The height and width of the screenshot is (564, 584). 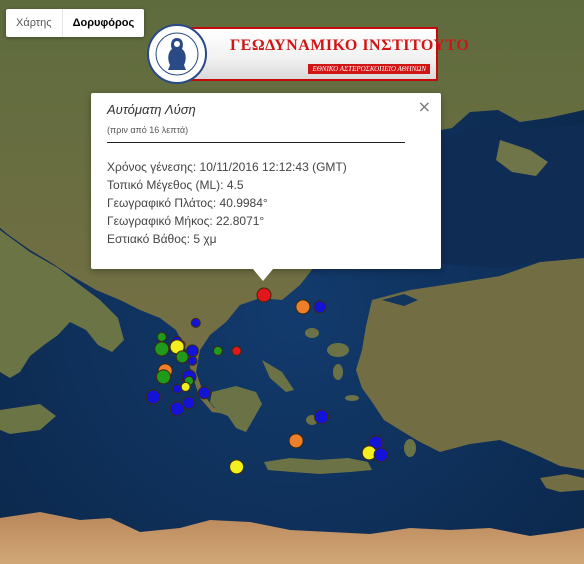 I want to click on map-type-satellite-button: Δορυφόρος, so click(x=103, y=23).